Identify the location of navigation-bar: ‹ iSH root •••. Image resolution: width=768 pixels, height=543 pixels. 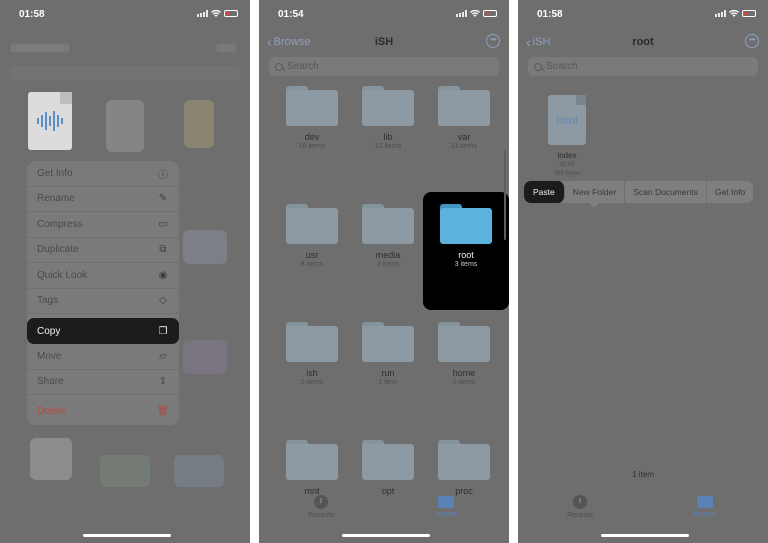
(643, 43).